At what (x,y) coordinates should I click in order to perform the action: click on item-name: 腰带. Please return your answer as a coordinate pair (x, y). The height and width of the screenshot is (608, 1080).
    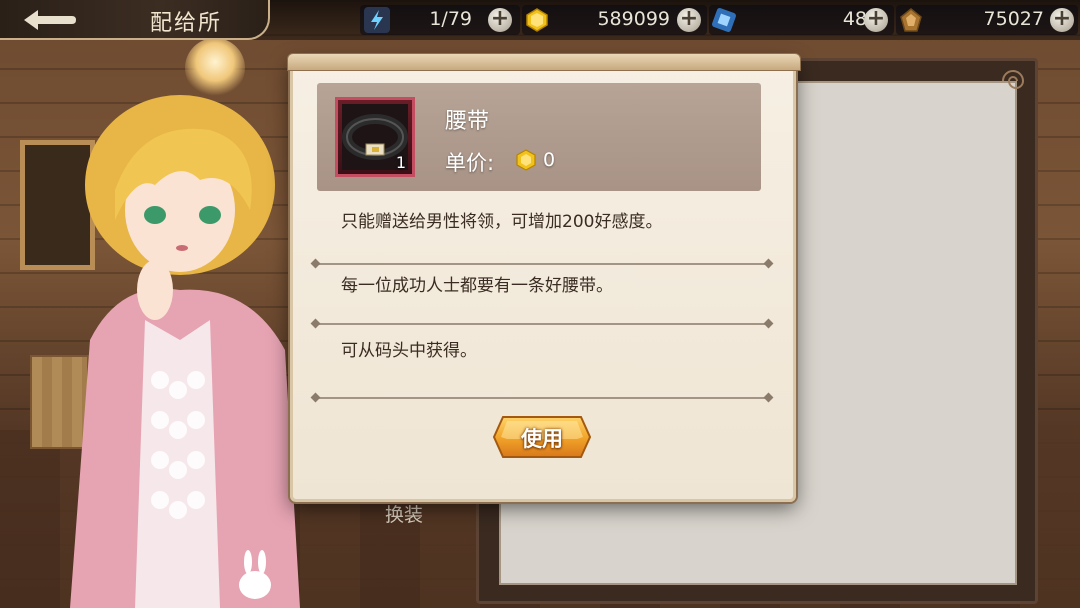
    Looking at the image, I should click on (467, 121).